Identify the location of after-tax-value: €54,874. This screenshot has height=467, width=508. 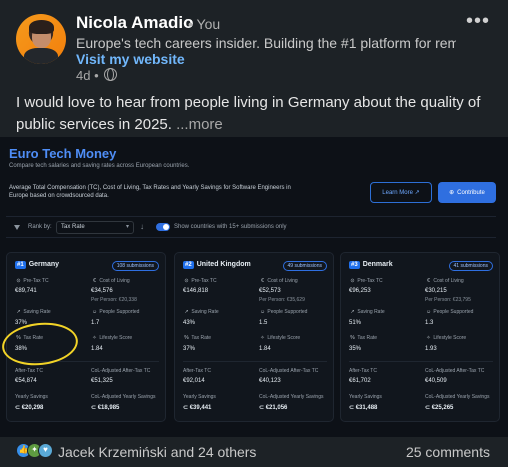
(26, 381).